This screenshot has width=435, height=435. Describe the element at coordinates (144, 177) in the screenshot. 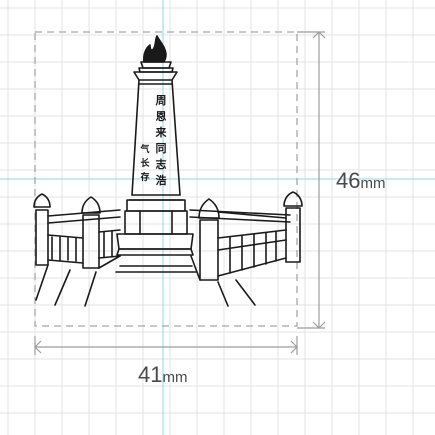

I see `inscription-char: 存` at that location.